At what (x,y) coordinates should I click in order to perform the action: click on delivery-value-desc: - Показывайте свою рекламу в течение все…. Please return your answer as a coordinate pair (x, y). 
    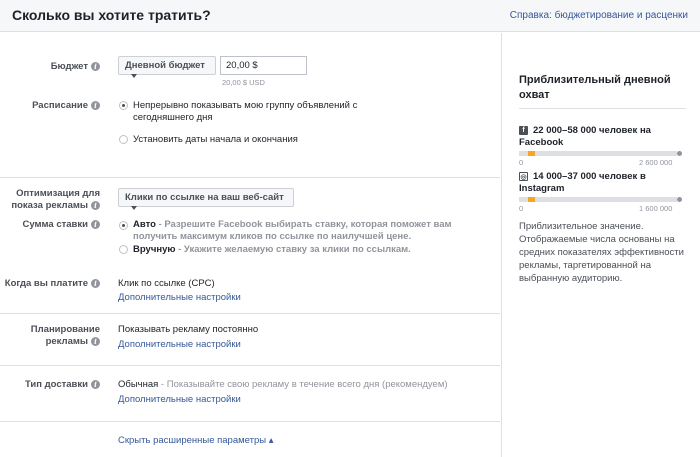
    Looking at the image, I should click on (303, 384).